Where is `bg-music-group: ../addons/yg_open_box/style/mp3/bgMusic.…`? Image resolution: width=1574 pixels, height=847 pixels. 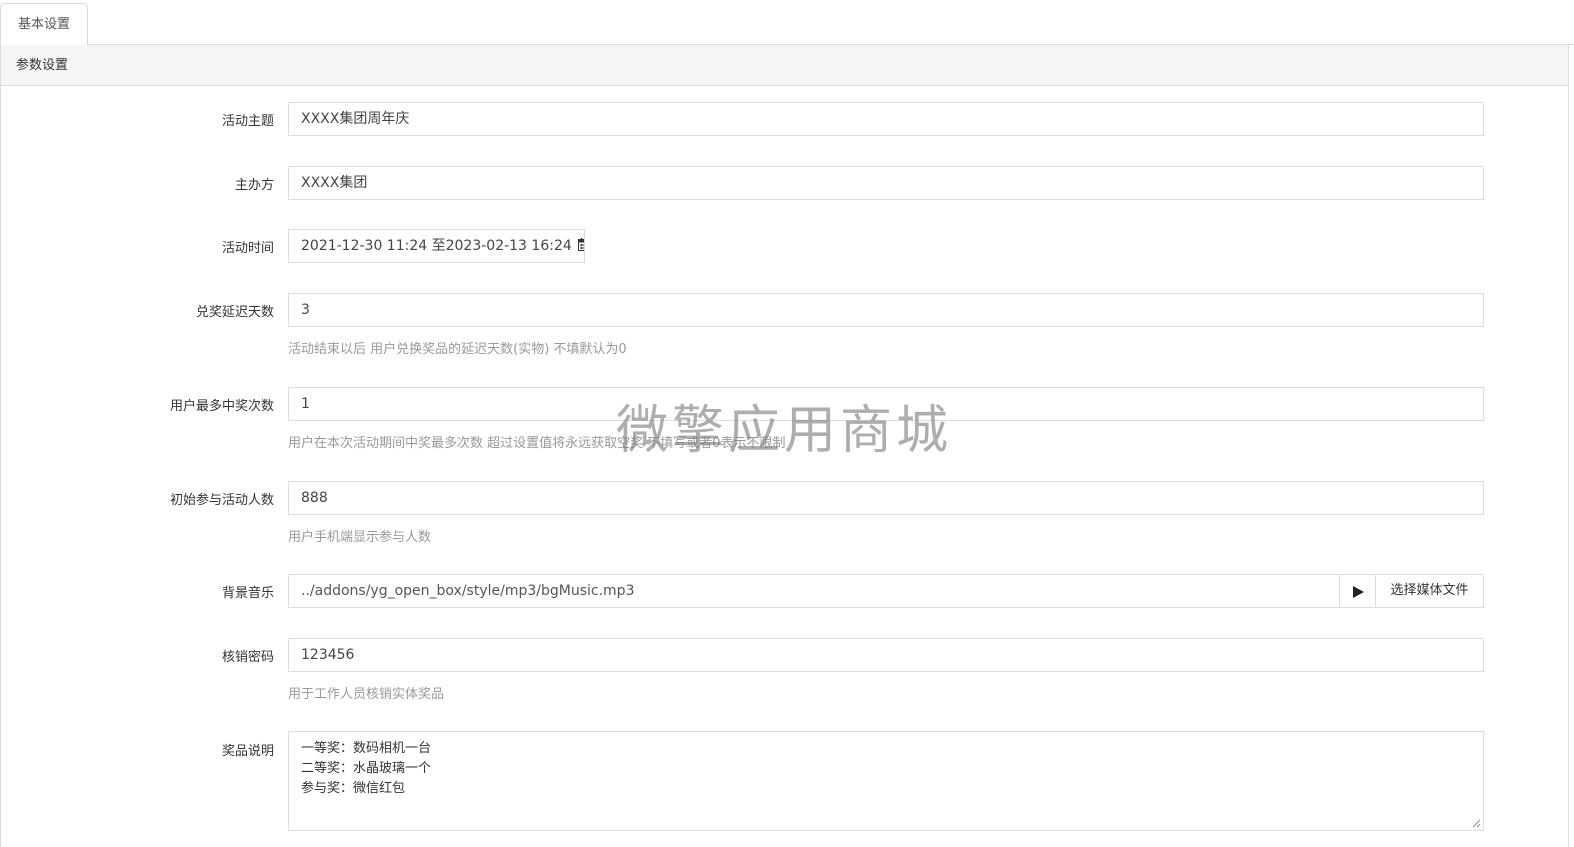
bg-music-group: ../addons/yg_open_box/style/mp3/bgMusic.… is located at coordinates (886, 591).